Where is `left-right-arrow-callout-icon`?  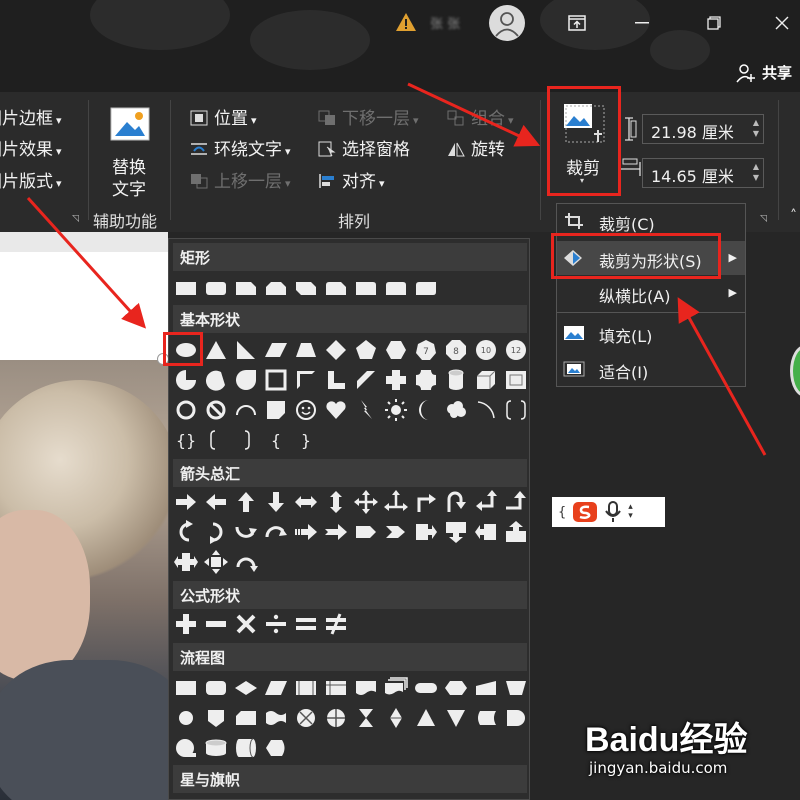 left-right-arrow-callout-icon is located at coordinates (186, 562).